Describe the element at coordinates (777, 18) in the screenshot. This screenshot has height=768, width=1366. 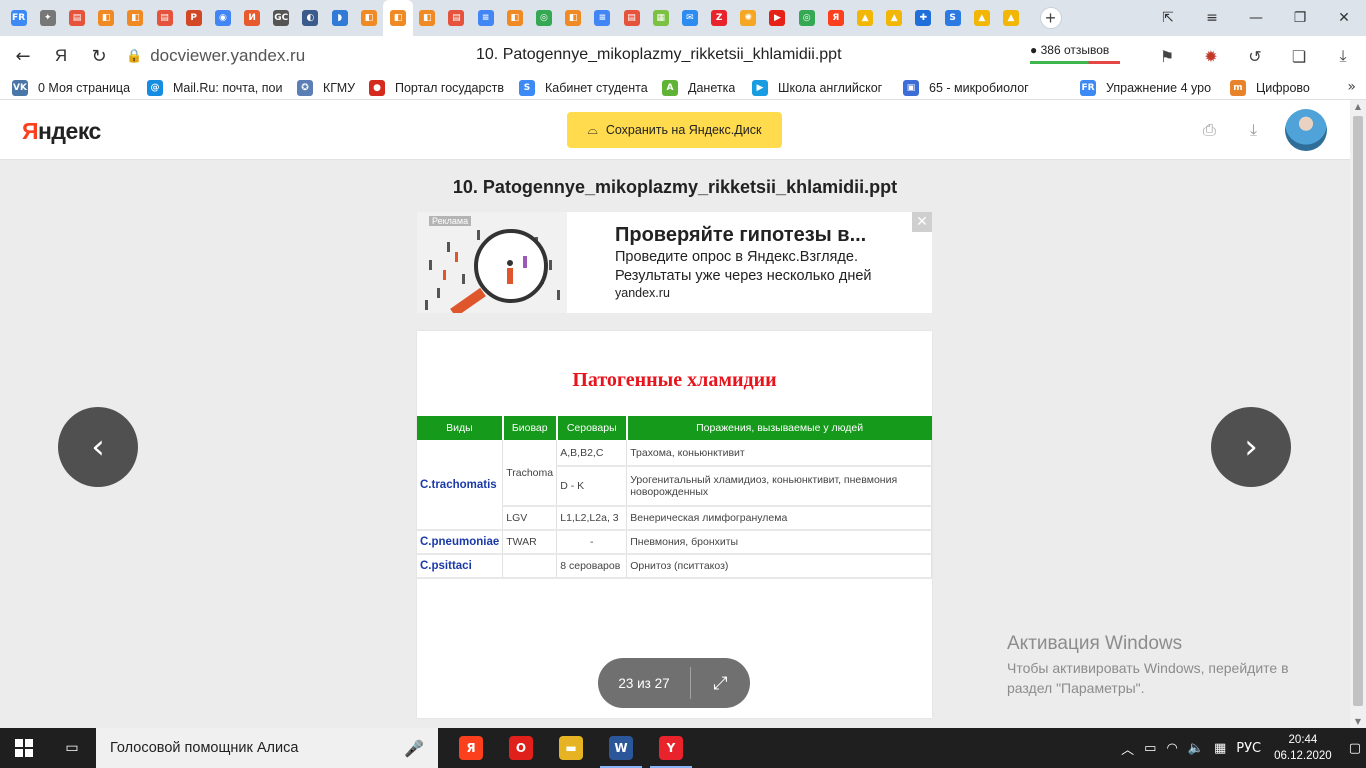
I see `browser-tab: ▶` at that location.